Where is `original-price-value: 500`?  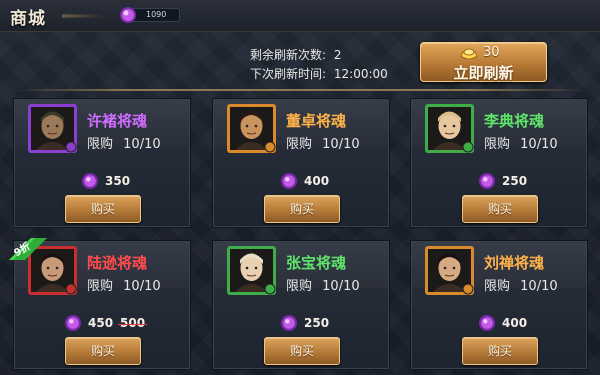 original-price-value: 500 is located at coordinates (133, 323).